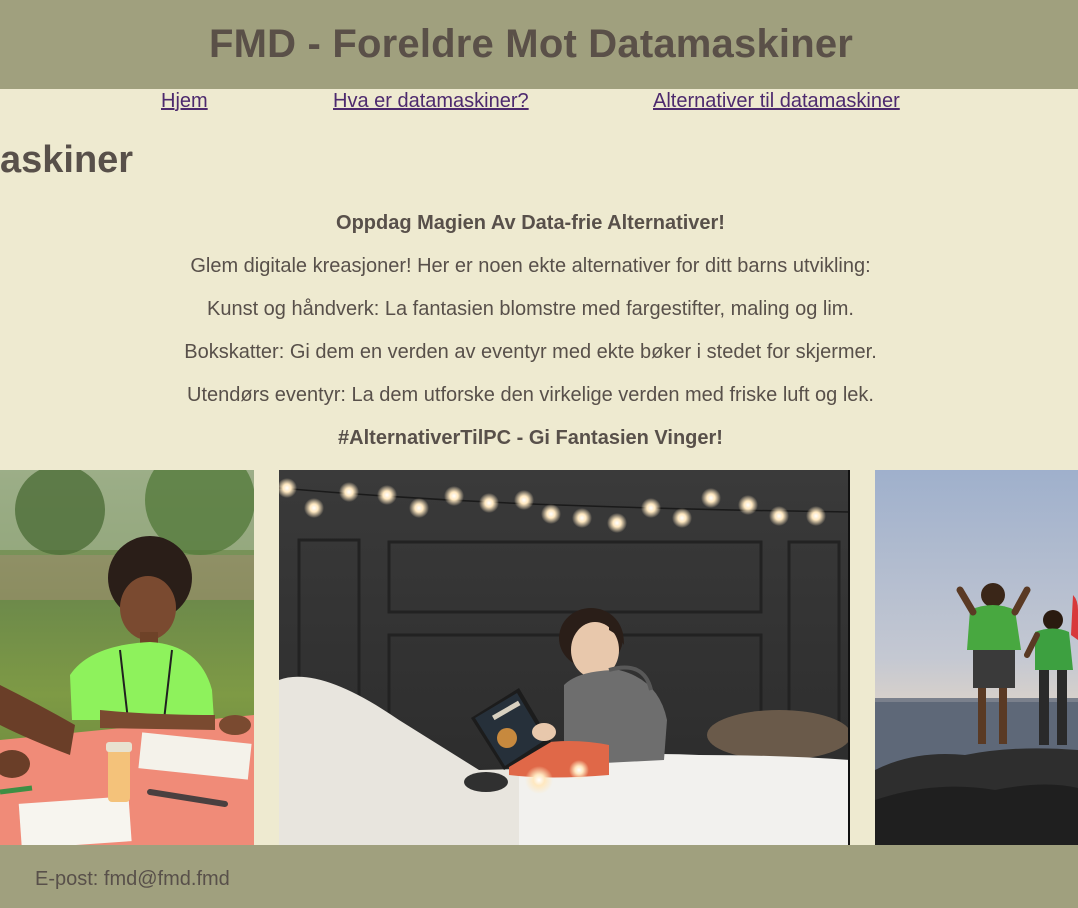 Image resolution: width=1078 pixels, height=908 pixels. Describe the element at coordinates (132, 879) in the screenshot. I see `footer-email: E-post: fmd@fmd.fmd` at that location.